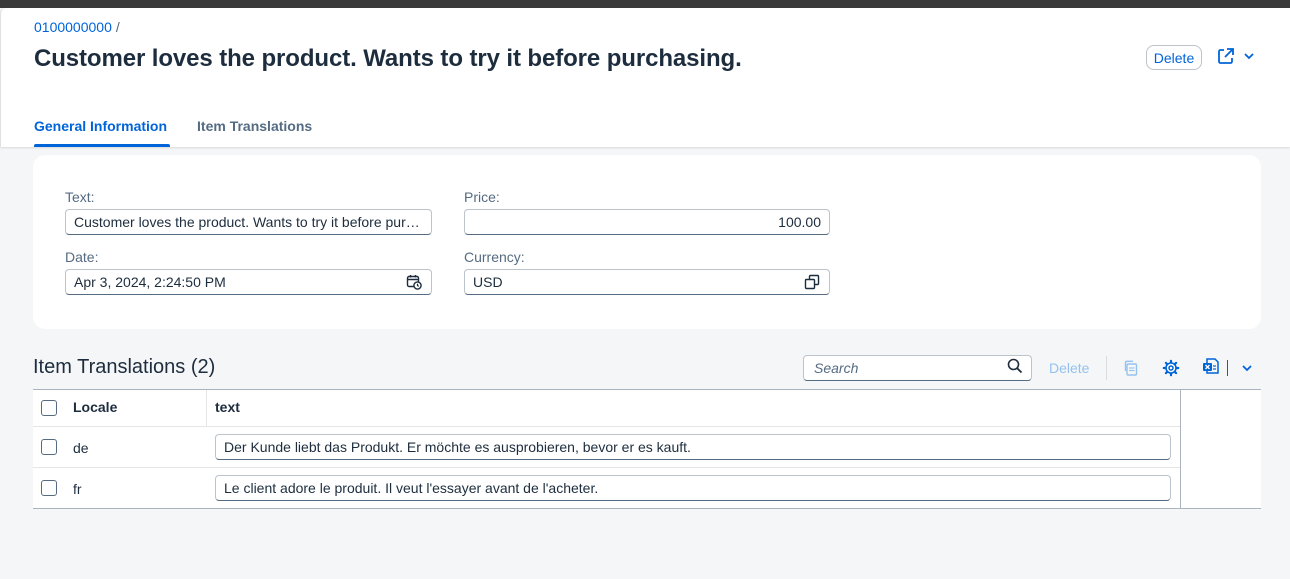 This screenshot has width=1290, height=579. I want to click on calendar-clock-icon, so click(414, 282).